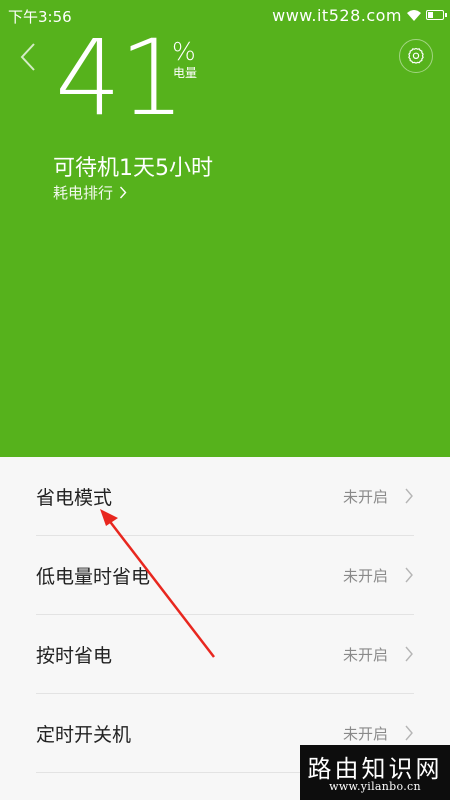  Describe the element at coordinates (84, 735) in the screenshot. I see `list-item-label: 定时开关机` at that location.